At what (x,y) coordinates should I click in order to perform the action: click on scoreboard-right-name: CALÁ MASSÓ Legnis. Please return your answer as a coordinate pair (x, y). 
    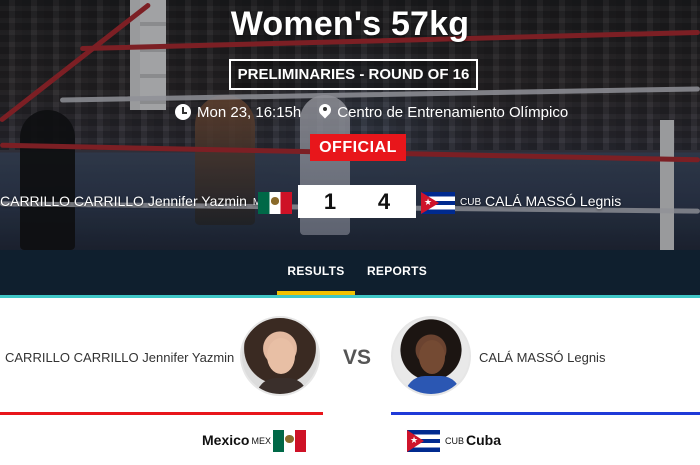
    Looking at the image, I should click on (553, 201).